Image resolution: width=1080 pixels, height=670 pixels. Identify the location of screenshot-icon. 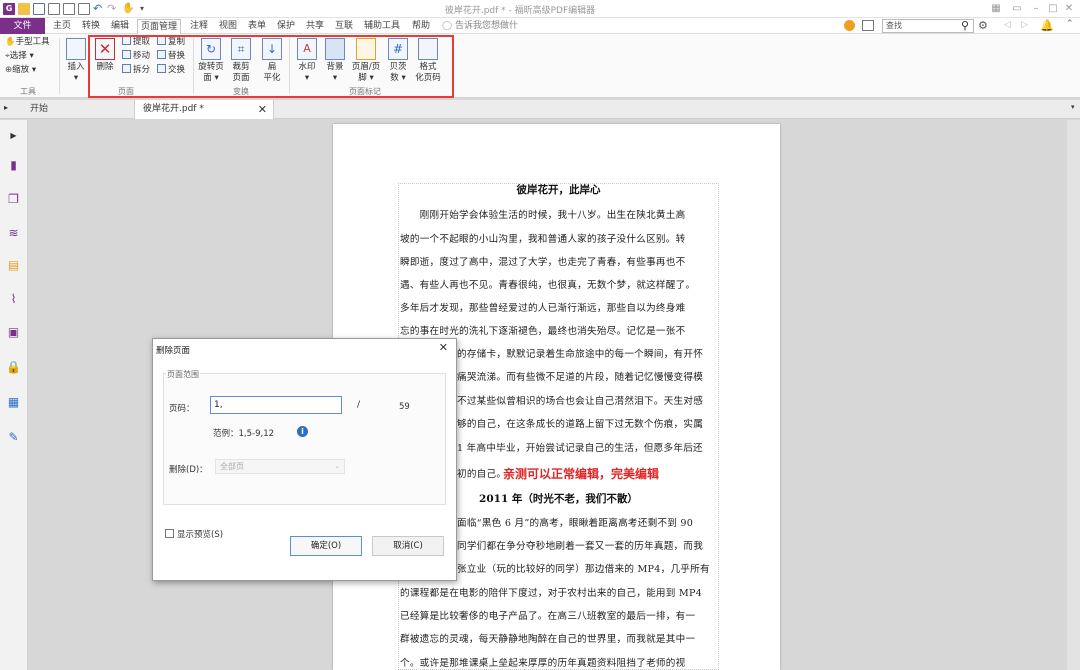
(84, 9).